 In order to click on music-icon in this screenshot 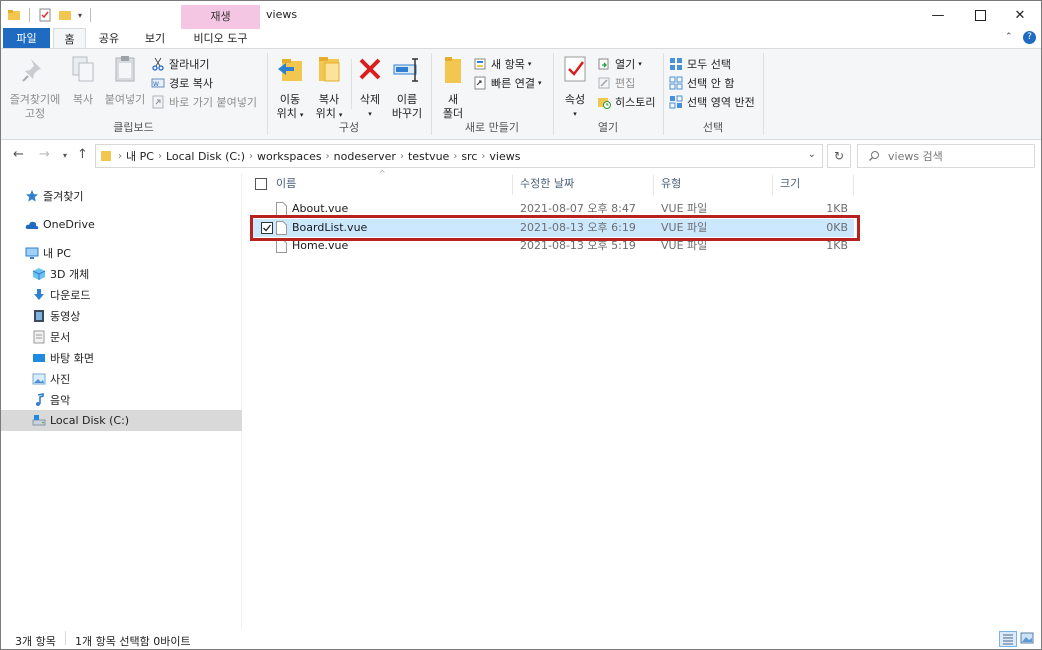, I will do `click(40, 399)`.